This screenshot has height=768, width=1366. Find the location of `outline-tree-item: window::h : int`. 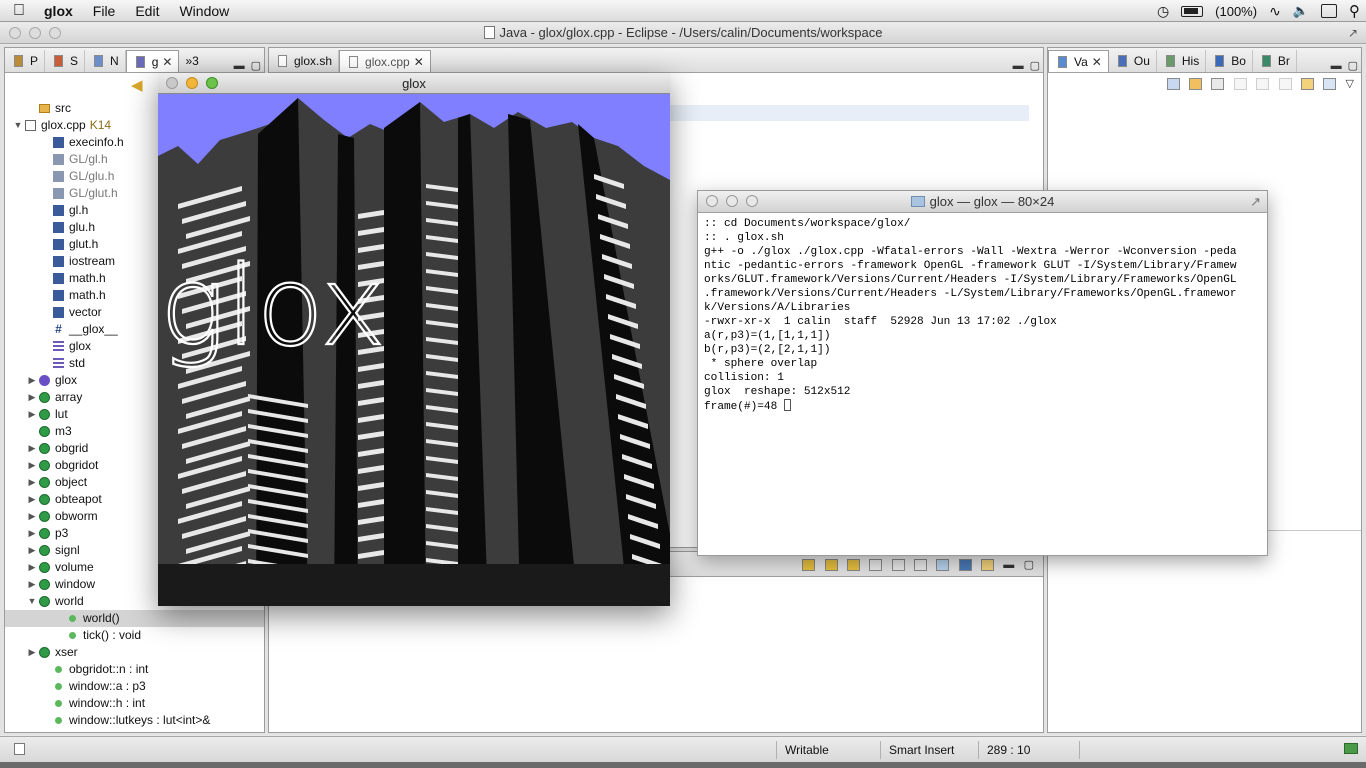

outline-tree-item: window::h : int is located at coordinates (137, 703).